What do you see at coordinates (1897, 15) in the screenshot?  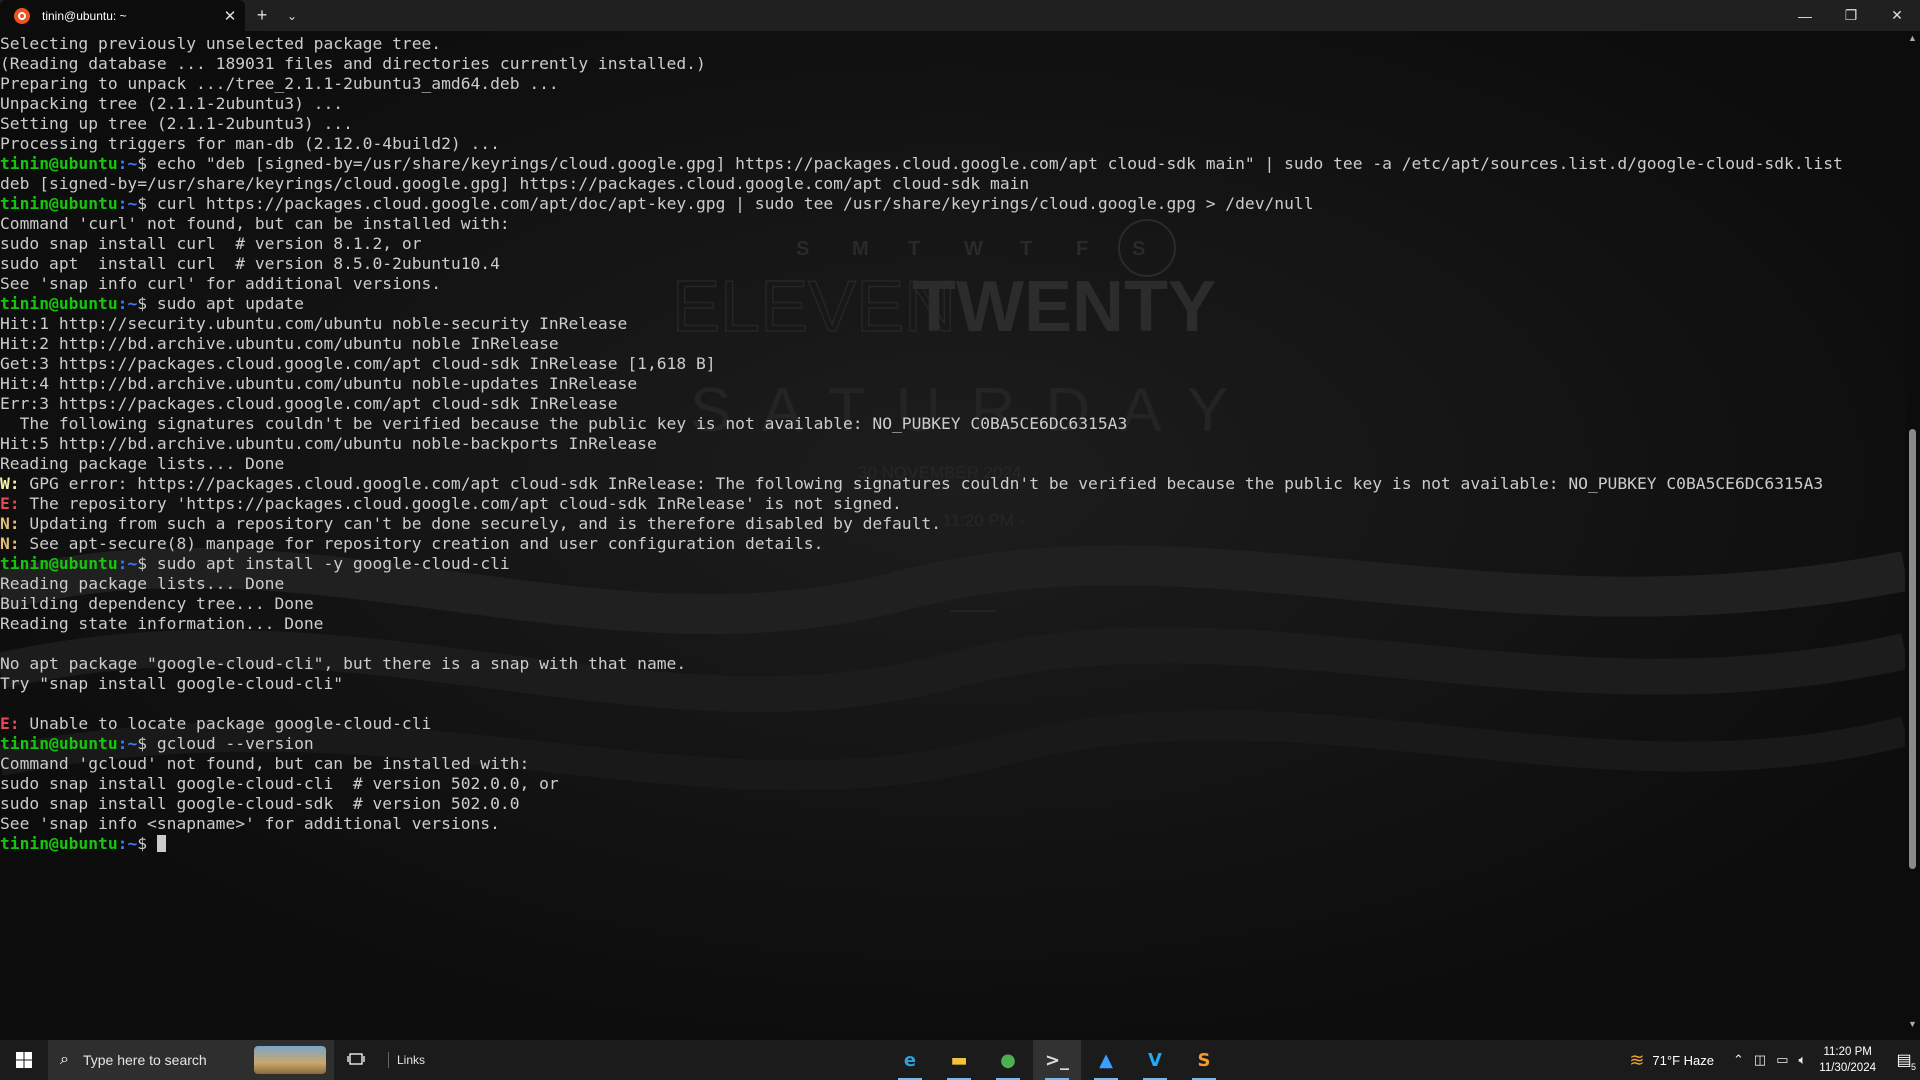 I see `close-window-button: ✕` at bounding box center [1897, 15].